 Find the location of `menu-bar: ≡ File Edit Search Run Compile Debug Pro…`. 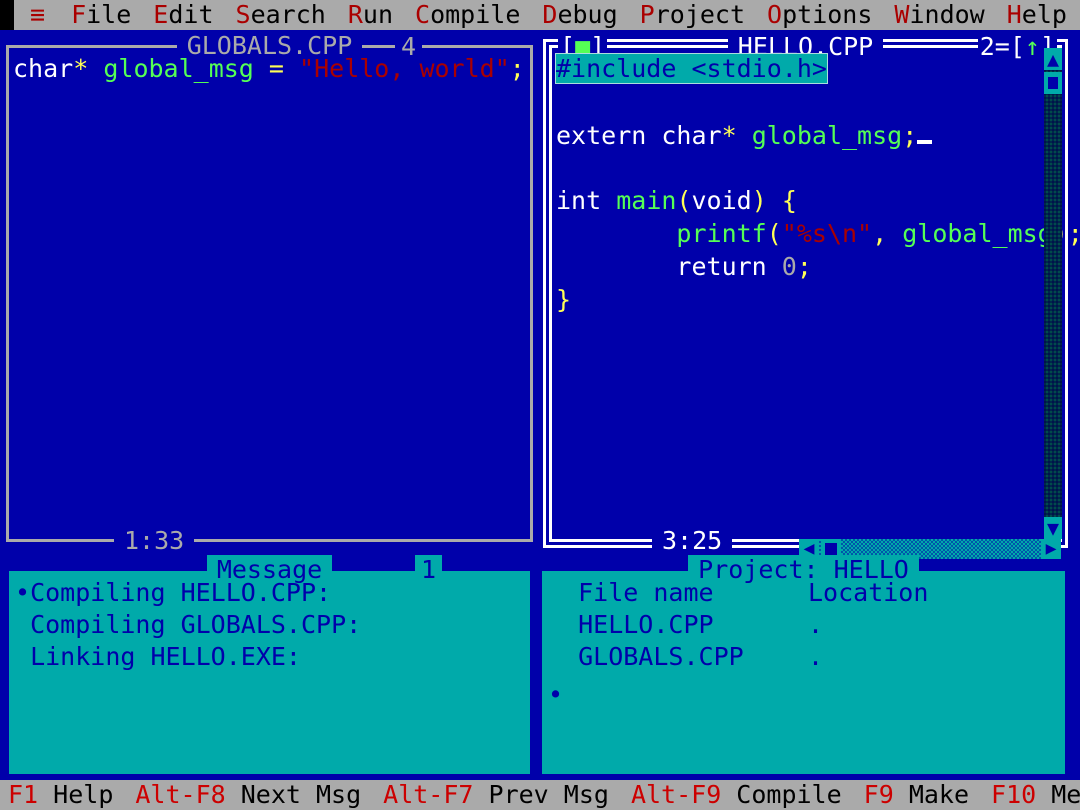

menu-bar: ≡ File Edit Search Run Compile Debug Pro… is located at coordinates (540, 15).